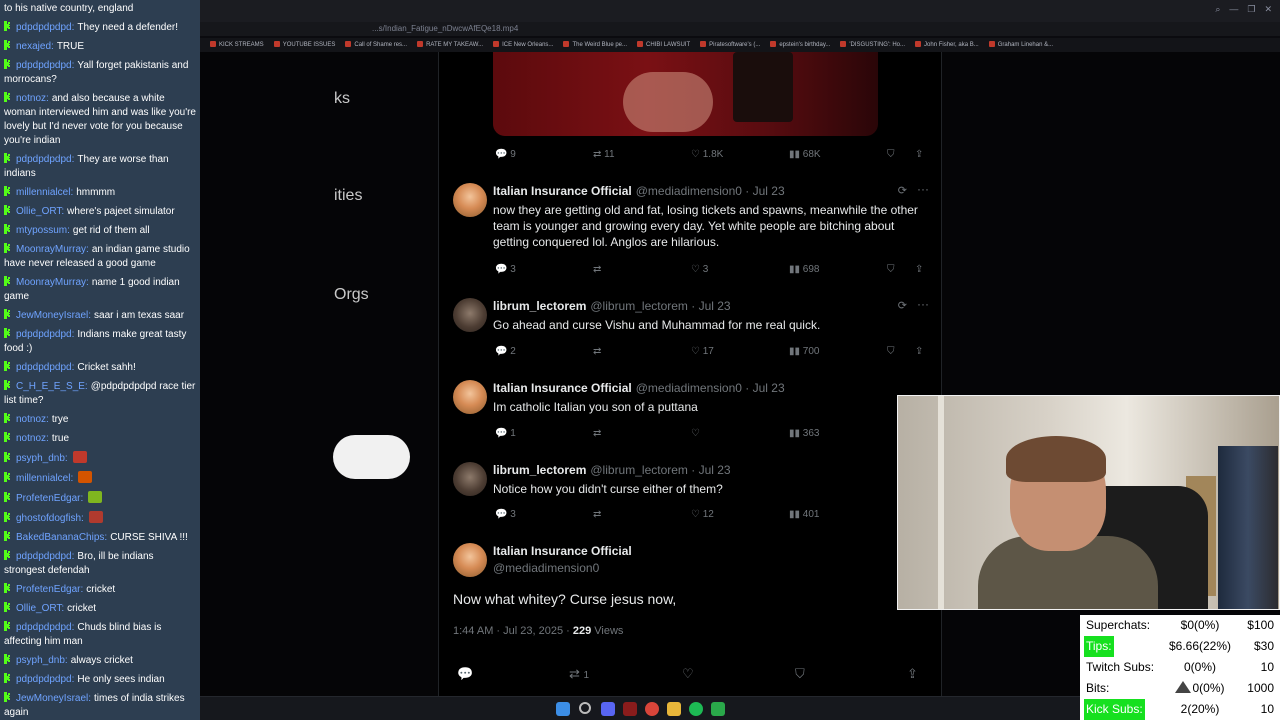  Describe the element at coordinates (505, 433) in the screenshot. I see `reply-icon: 💬 1` at that location.